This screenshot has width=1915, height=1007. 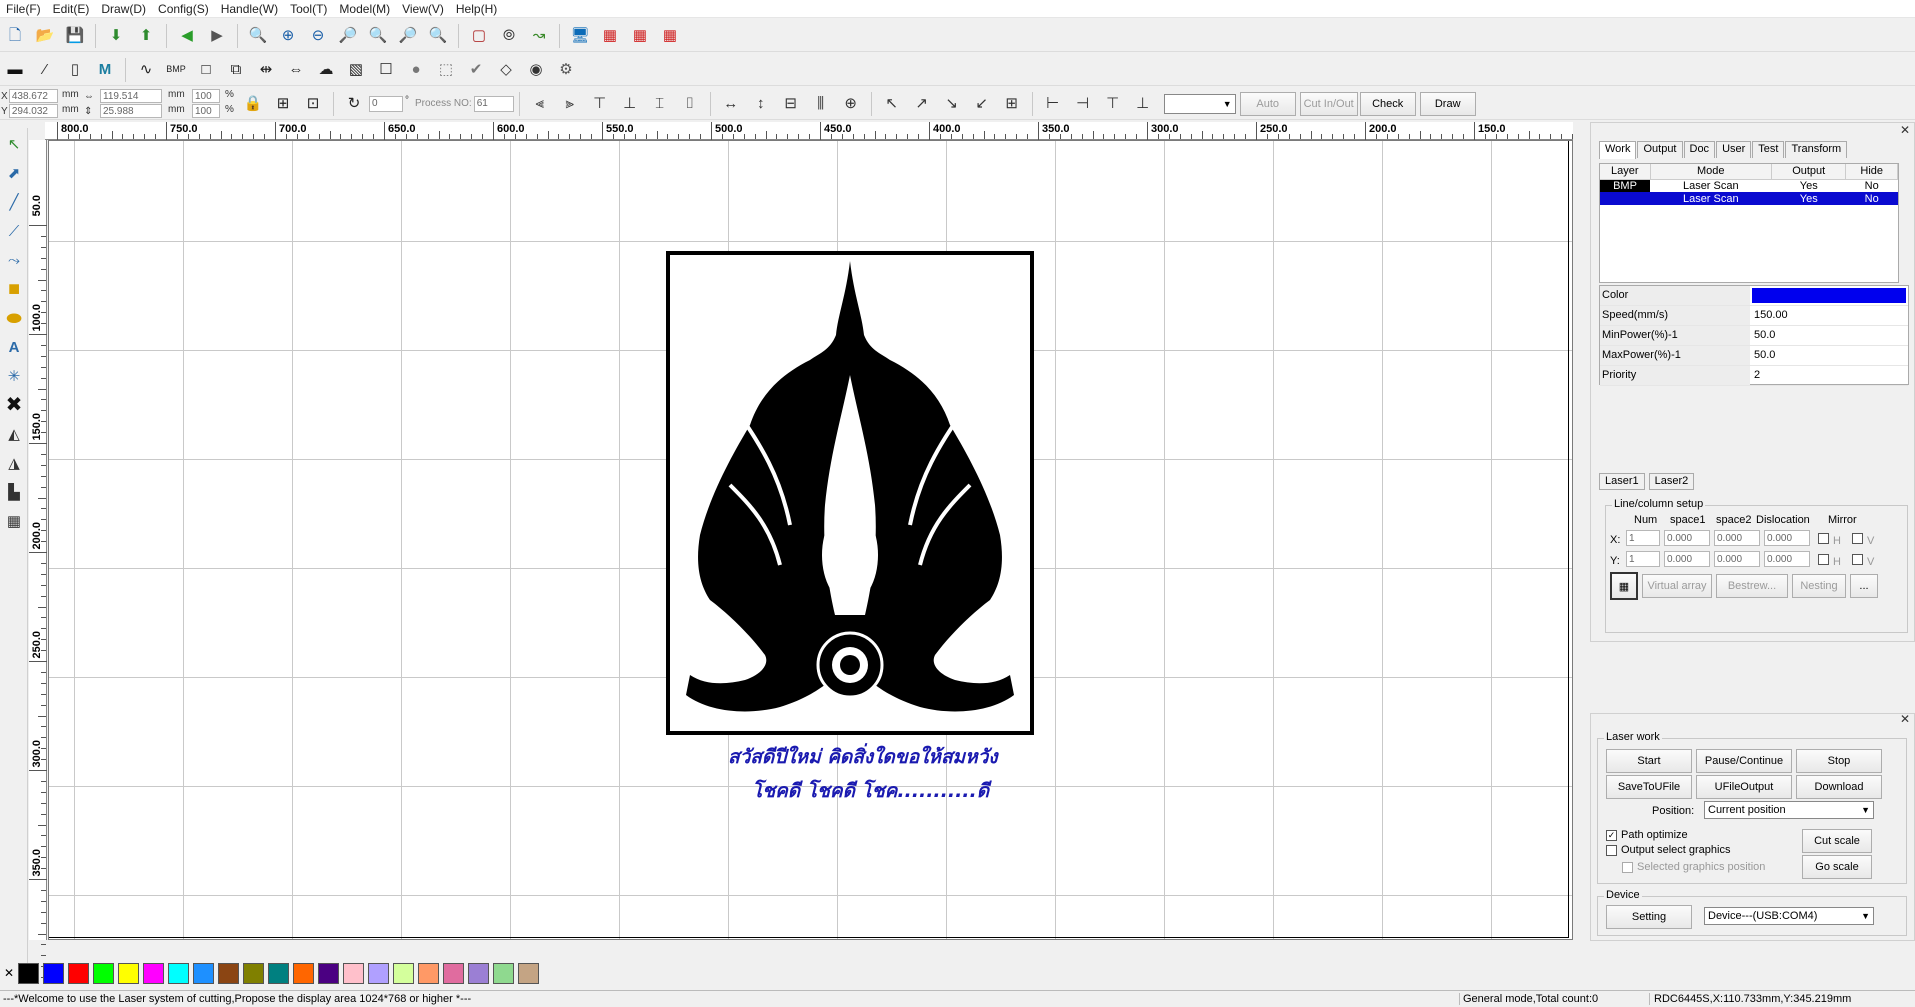 I want to click on tab-laser2: Laser2, so click(x=1671, y=481).